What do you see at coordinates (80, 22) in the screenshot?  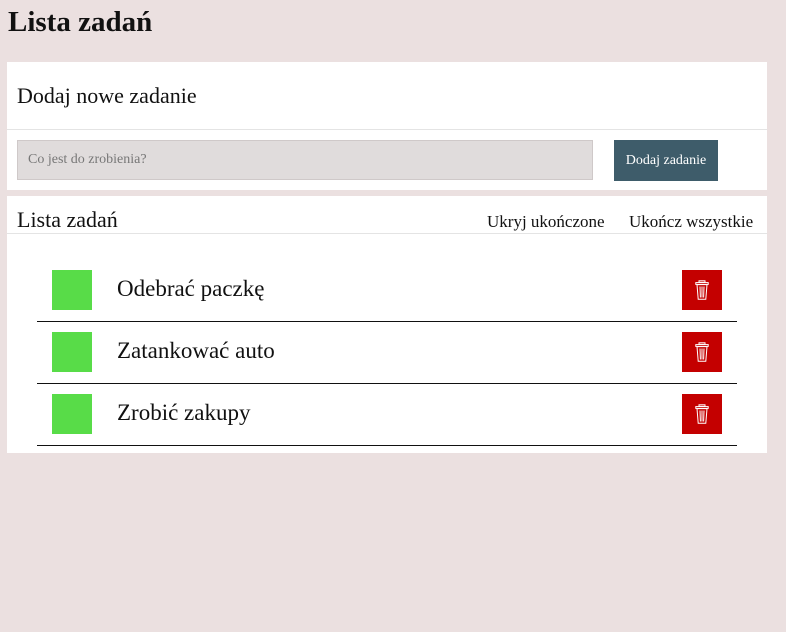 I see `page-title: Lista zadań` at bounding box center [80, 22].